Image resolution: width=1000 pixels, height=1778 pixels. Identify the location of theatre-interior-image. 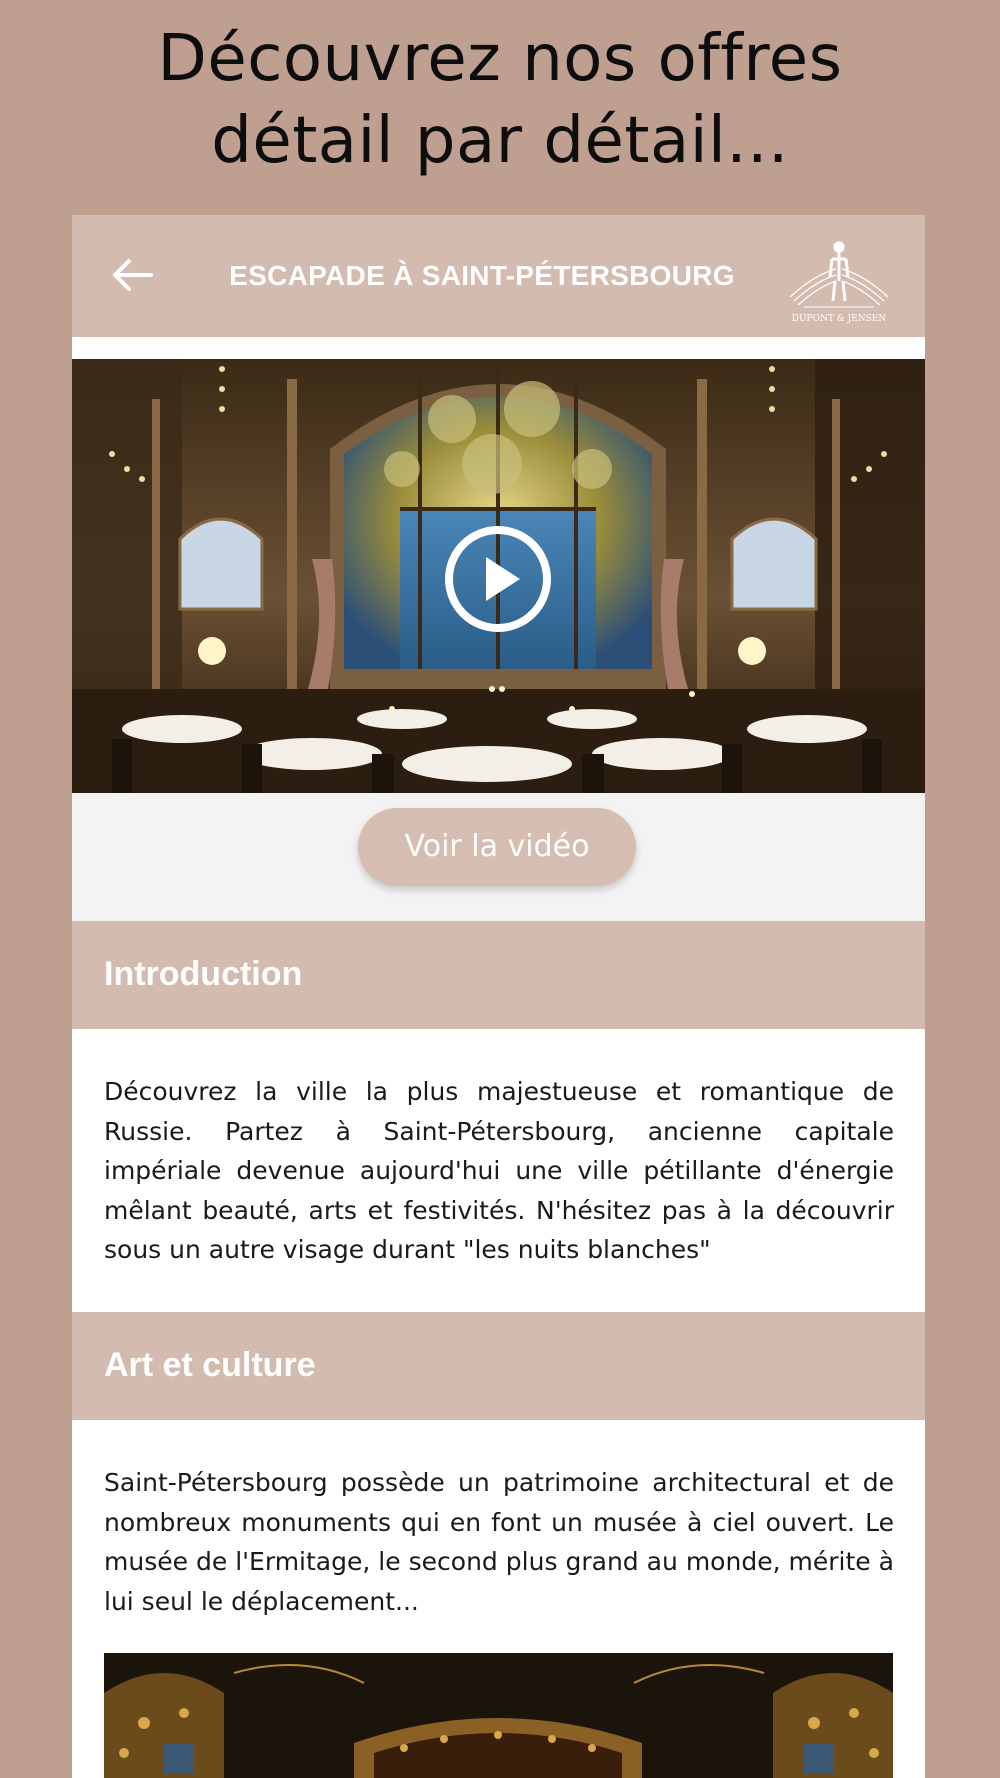
(498, 1715).